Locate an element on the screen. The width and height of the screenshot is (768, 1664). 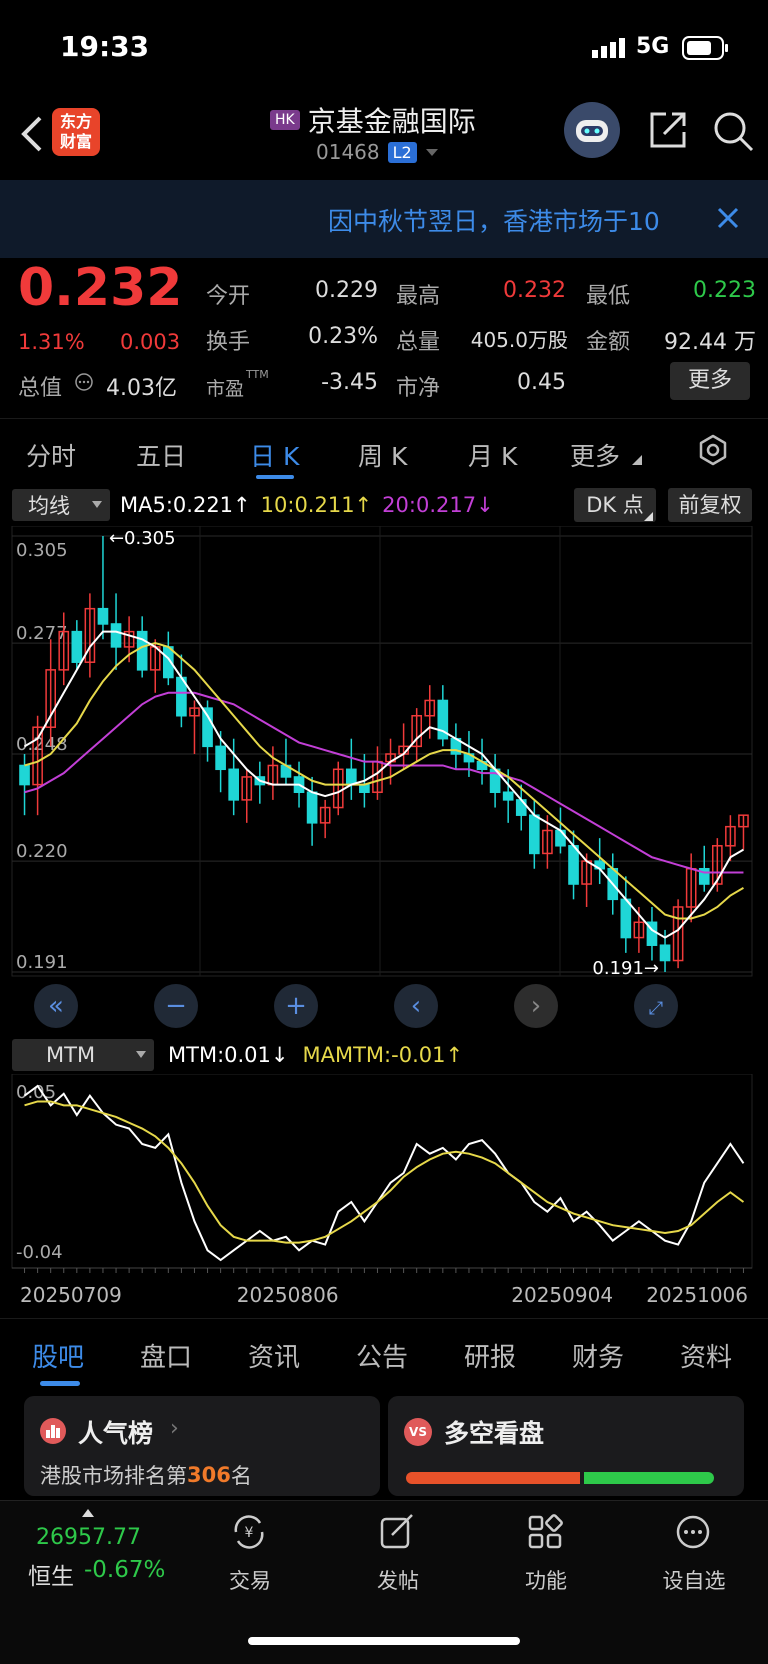
tab-more: 更多 is located at coordinates (595, 455).